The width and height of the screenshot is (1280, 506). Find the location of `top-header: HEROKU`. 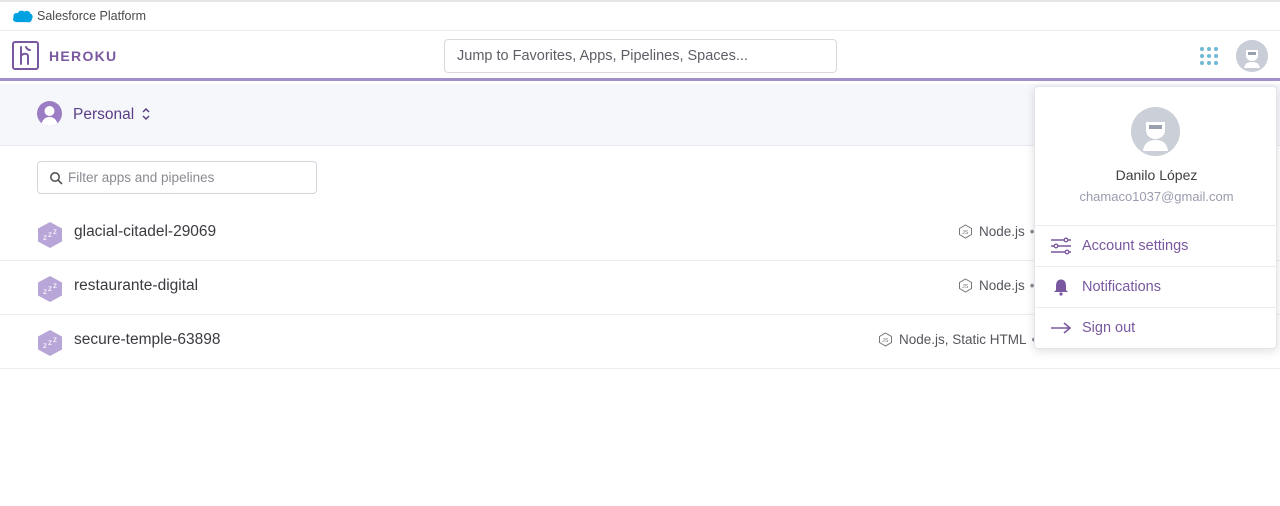

top-header: HEROKU is located at coordinates (640, 56).